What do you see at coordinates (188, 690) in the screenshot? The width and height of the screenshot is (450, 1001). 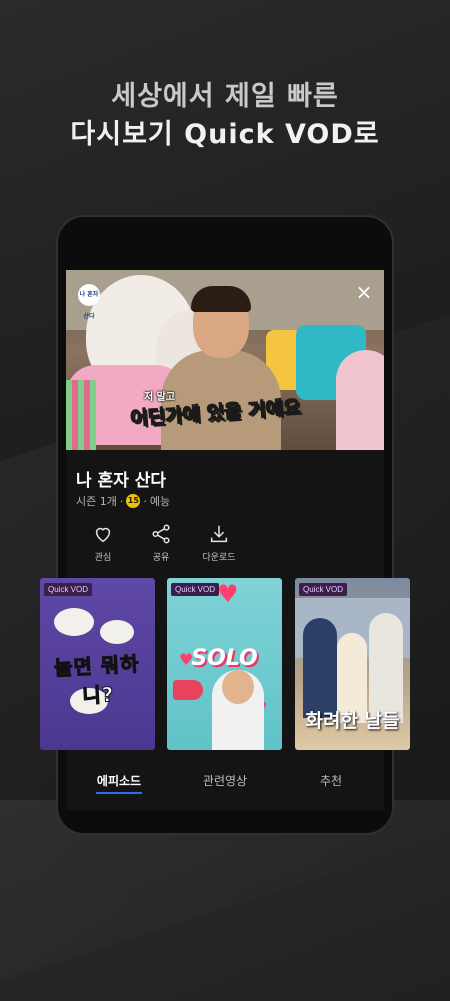 I see `megaphone` at bounding box center [188, 690].